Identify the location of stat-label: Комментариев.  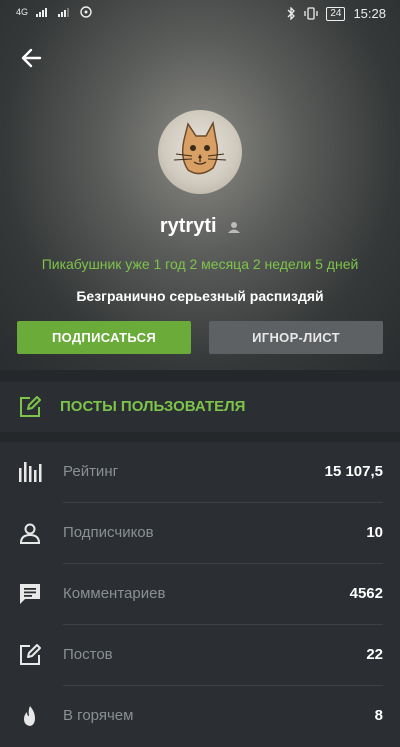
(114, 593).